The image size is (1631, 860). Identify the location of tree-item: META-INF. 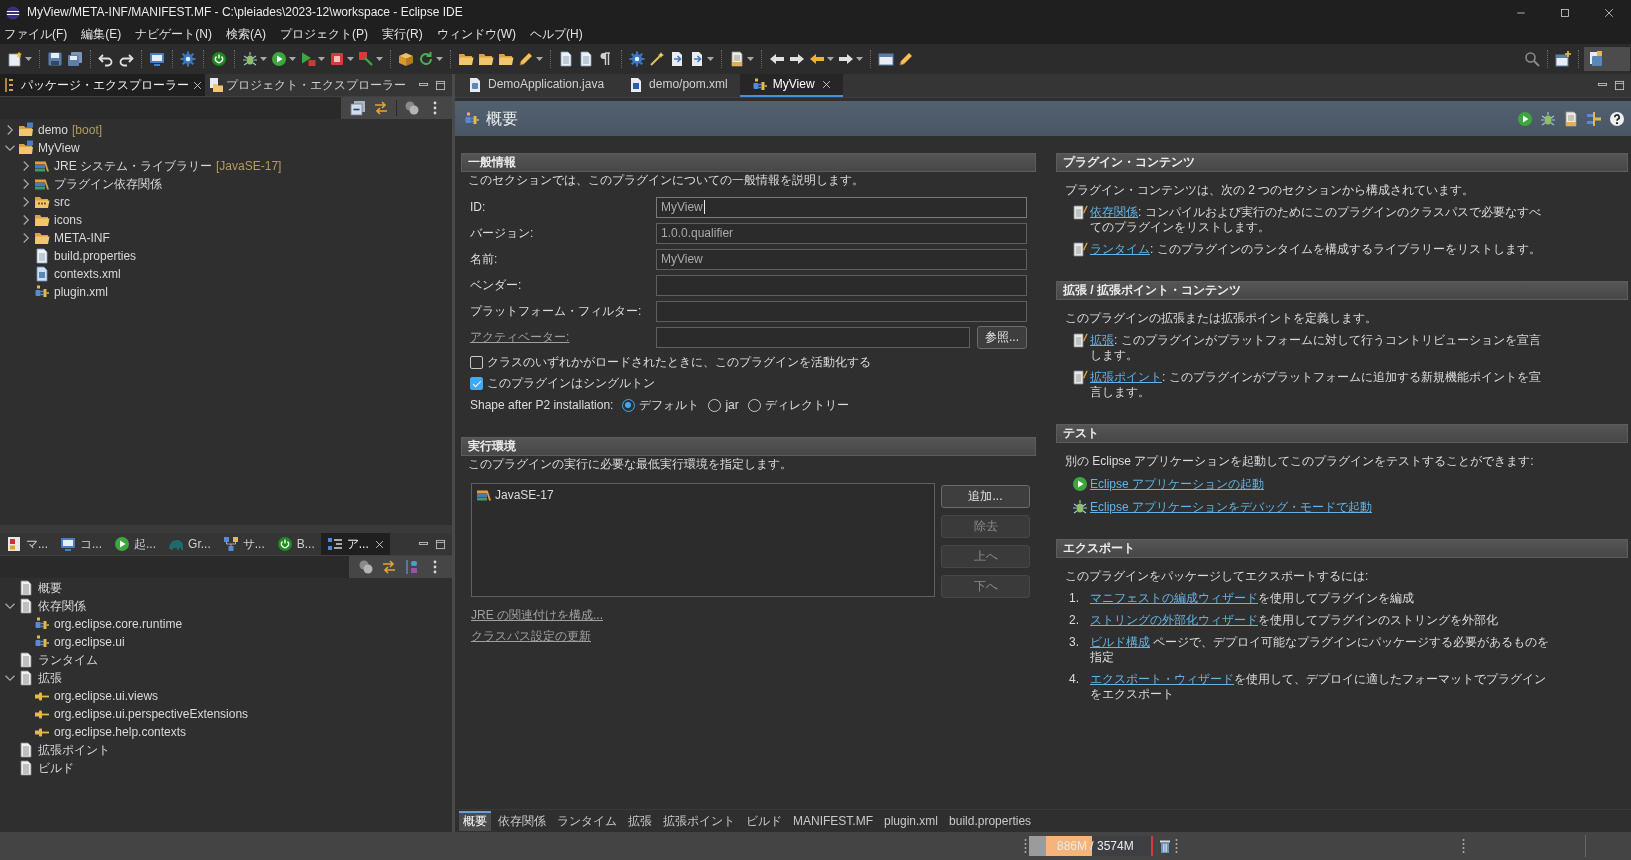
(82, 238).